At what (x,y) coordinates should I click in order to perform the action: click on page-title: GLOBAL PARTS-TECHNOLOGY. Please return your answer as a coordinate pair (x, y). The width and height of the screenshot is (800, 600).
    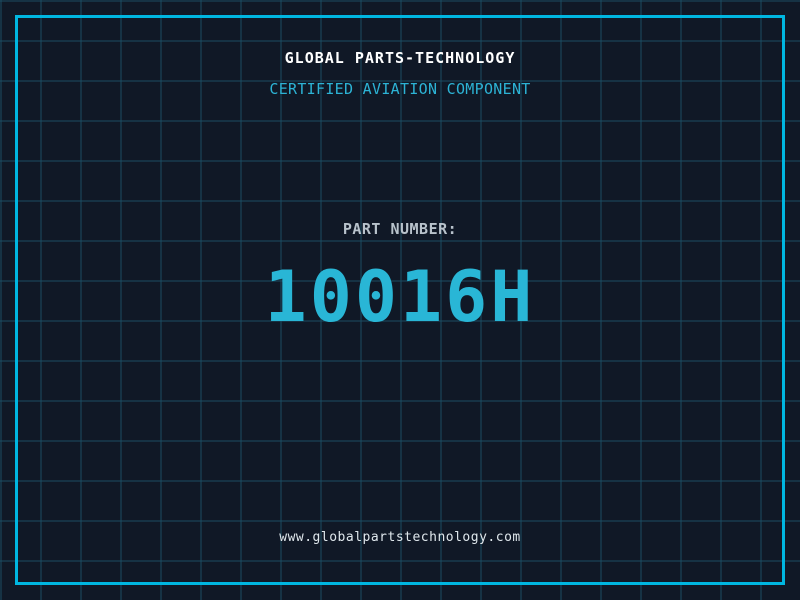
    Looking at the image, I should click on (400, 58).